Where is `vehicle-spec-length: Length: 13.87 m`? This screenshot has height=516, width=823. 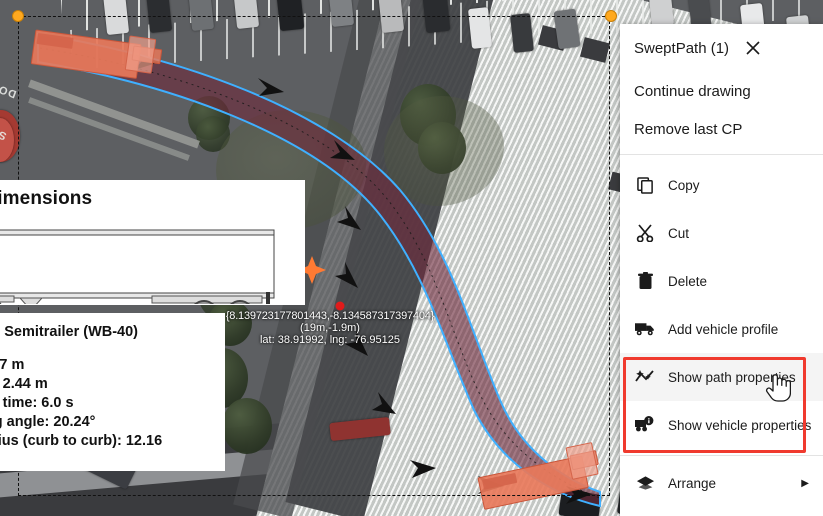
vehicle-spec-length: Length: 13.87 m is located at coordinates (12, 365).